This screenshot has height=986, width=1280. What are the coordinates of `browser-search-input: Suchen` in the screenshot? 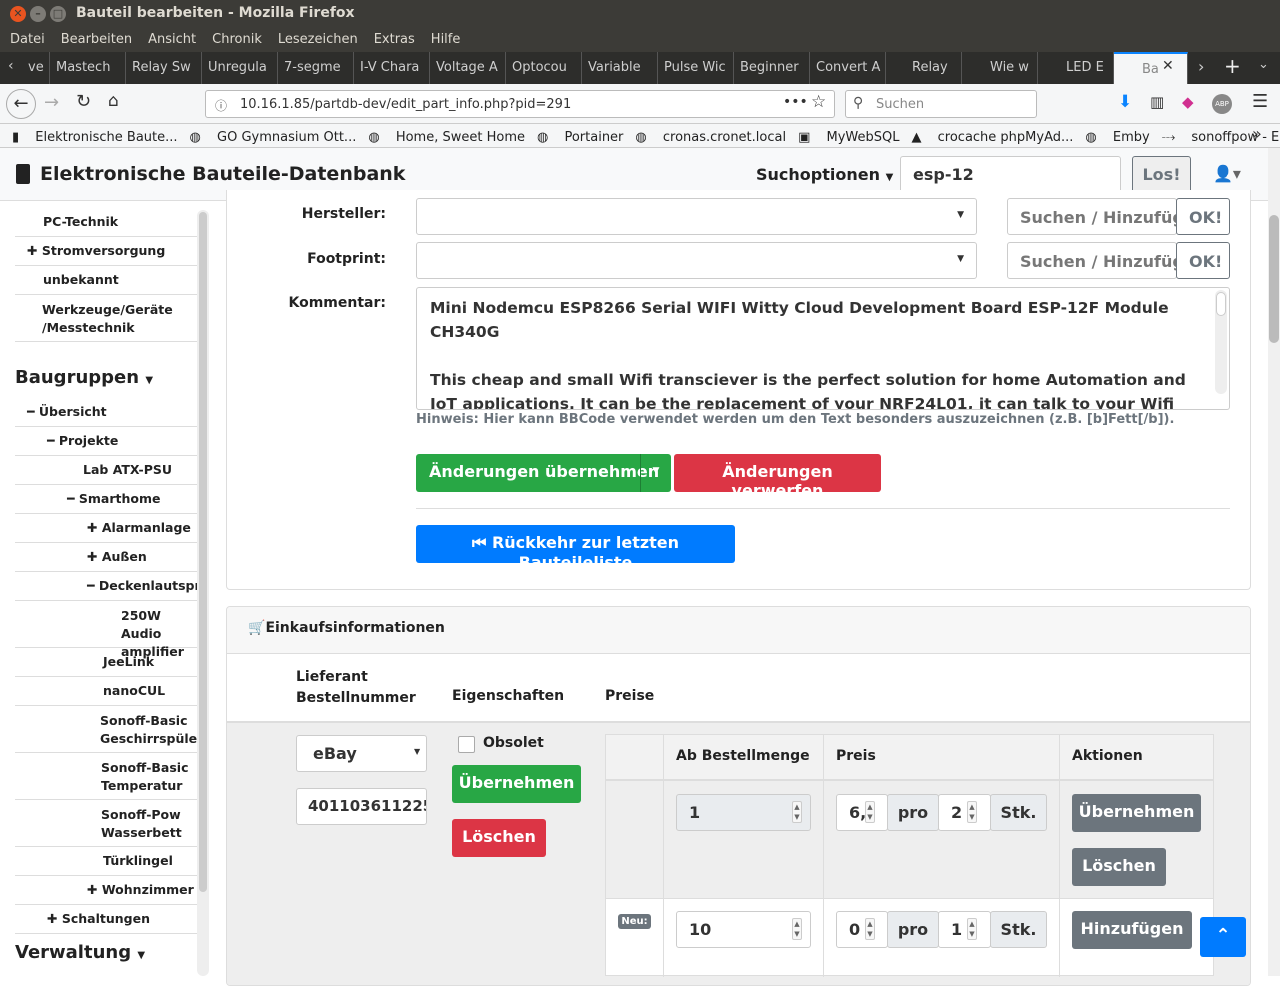 It's located at (941, 104).